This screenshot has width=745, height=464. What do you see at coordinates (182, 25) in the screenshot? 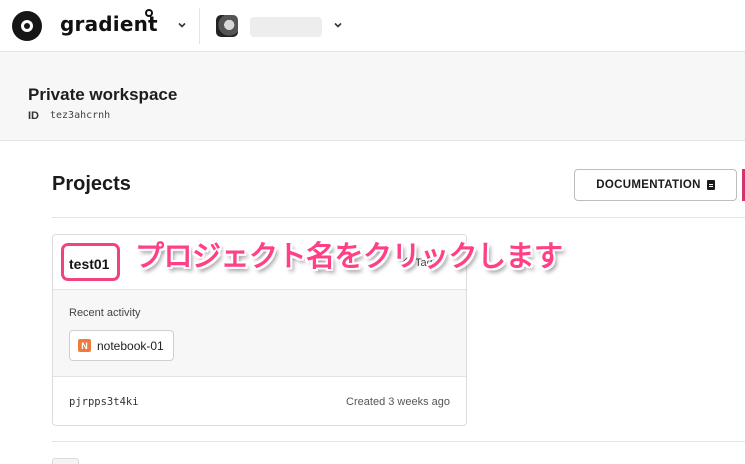
I see `workspace-menu-chevron-down-icon` at bounding box center [182, 25].